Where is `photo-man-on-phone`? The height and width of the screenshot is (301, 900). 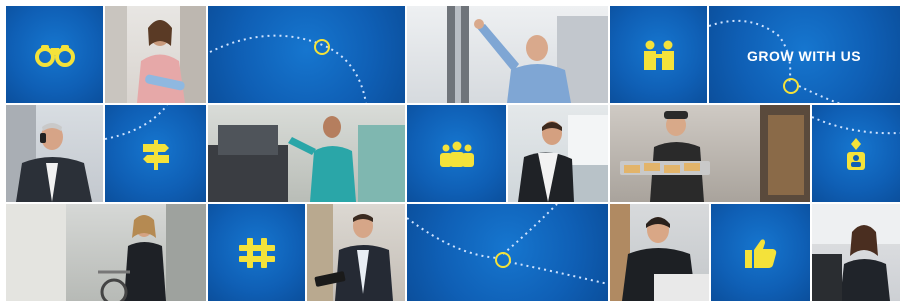 photo-man-on-phone is located at coordinates (54, 153).